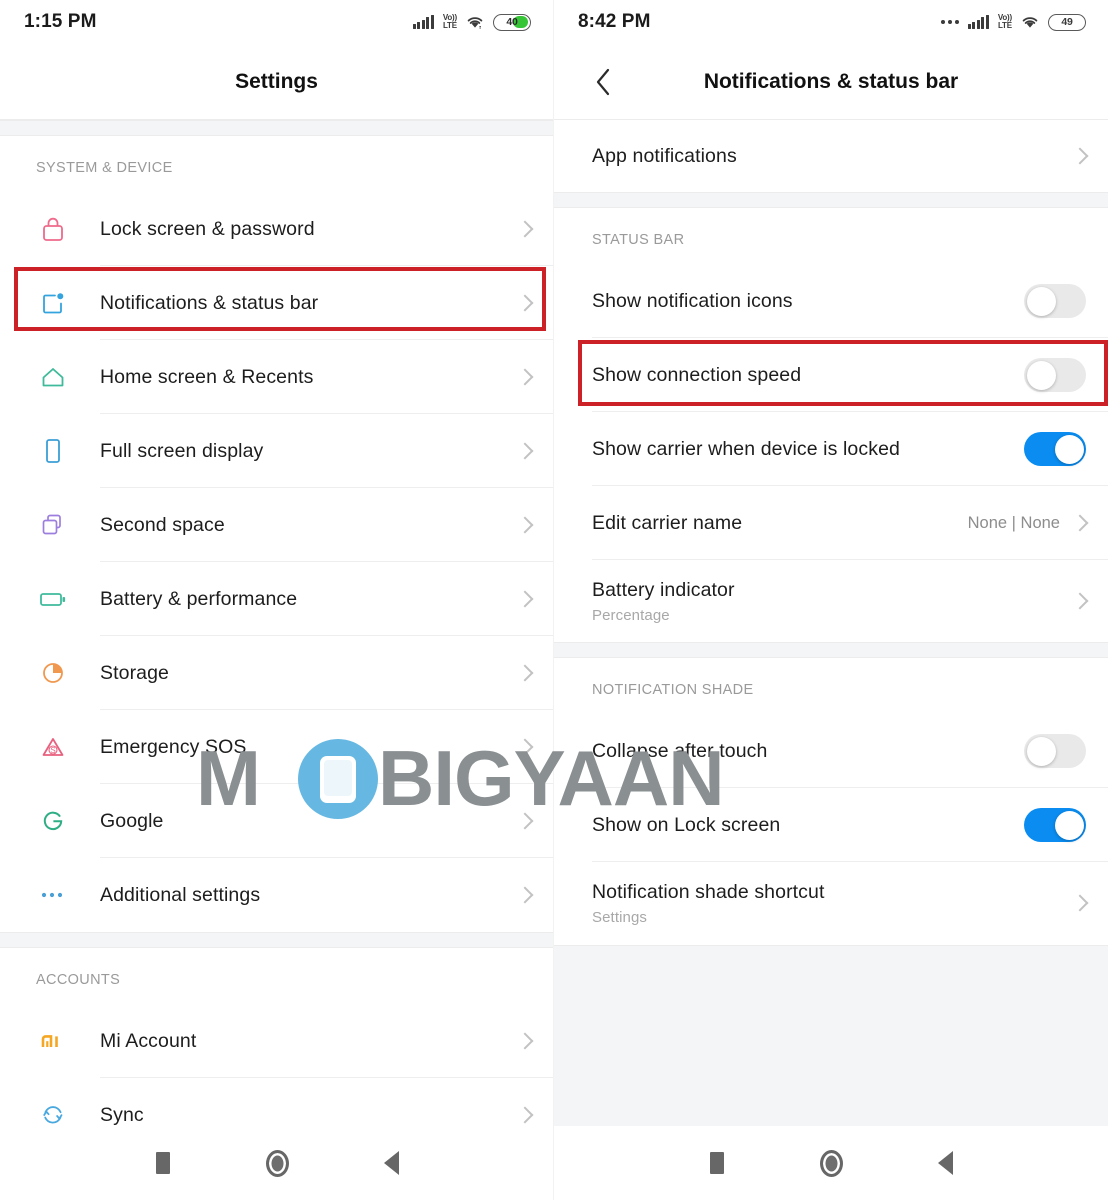 This screenshot has width=1108, height=1200. I want to click on status-time: 1:15 PM, so click(60, 21).